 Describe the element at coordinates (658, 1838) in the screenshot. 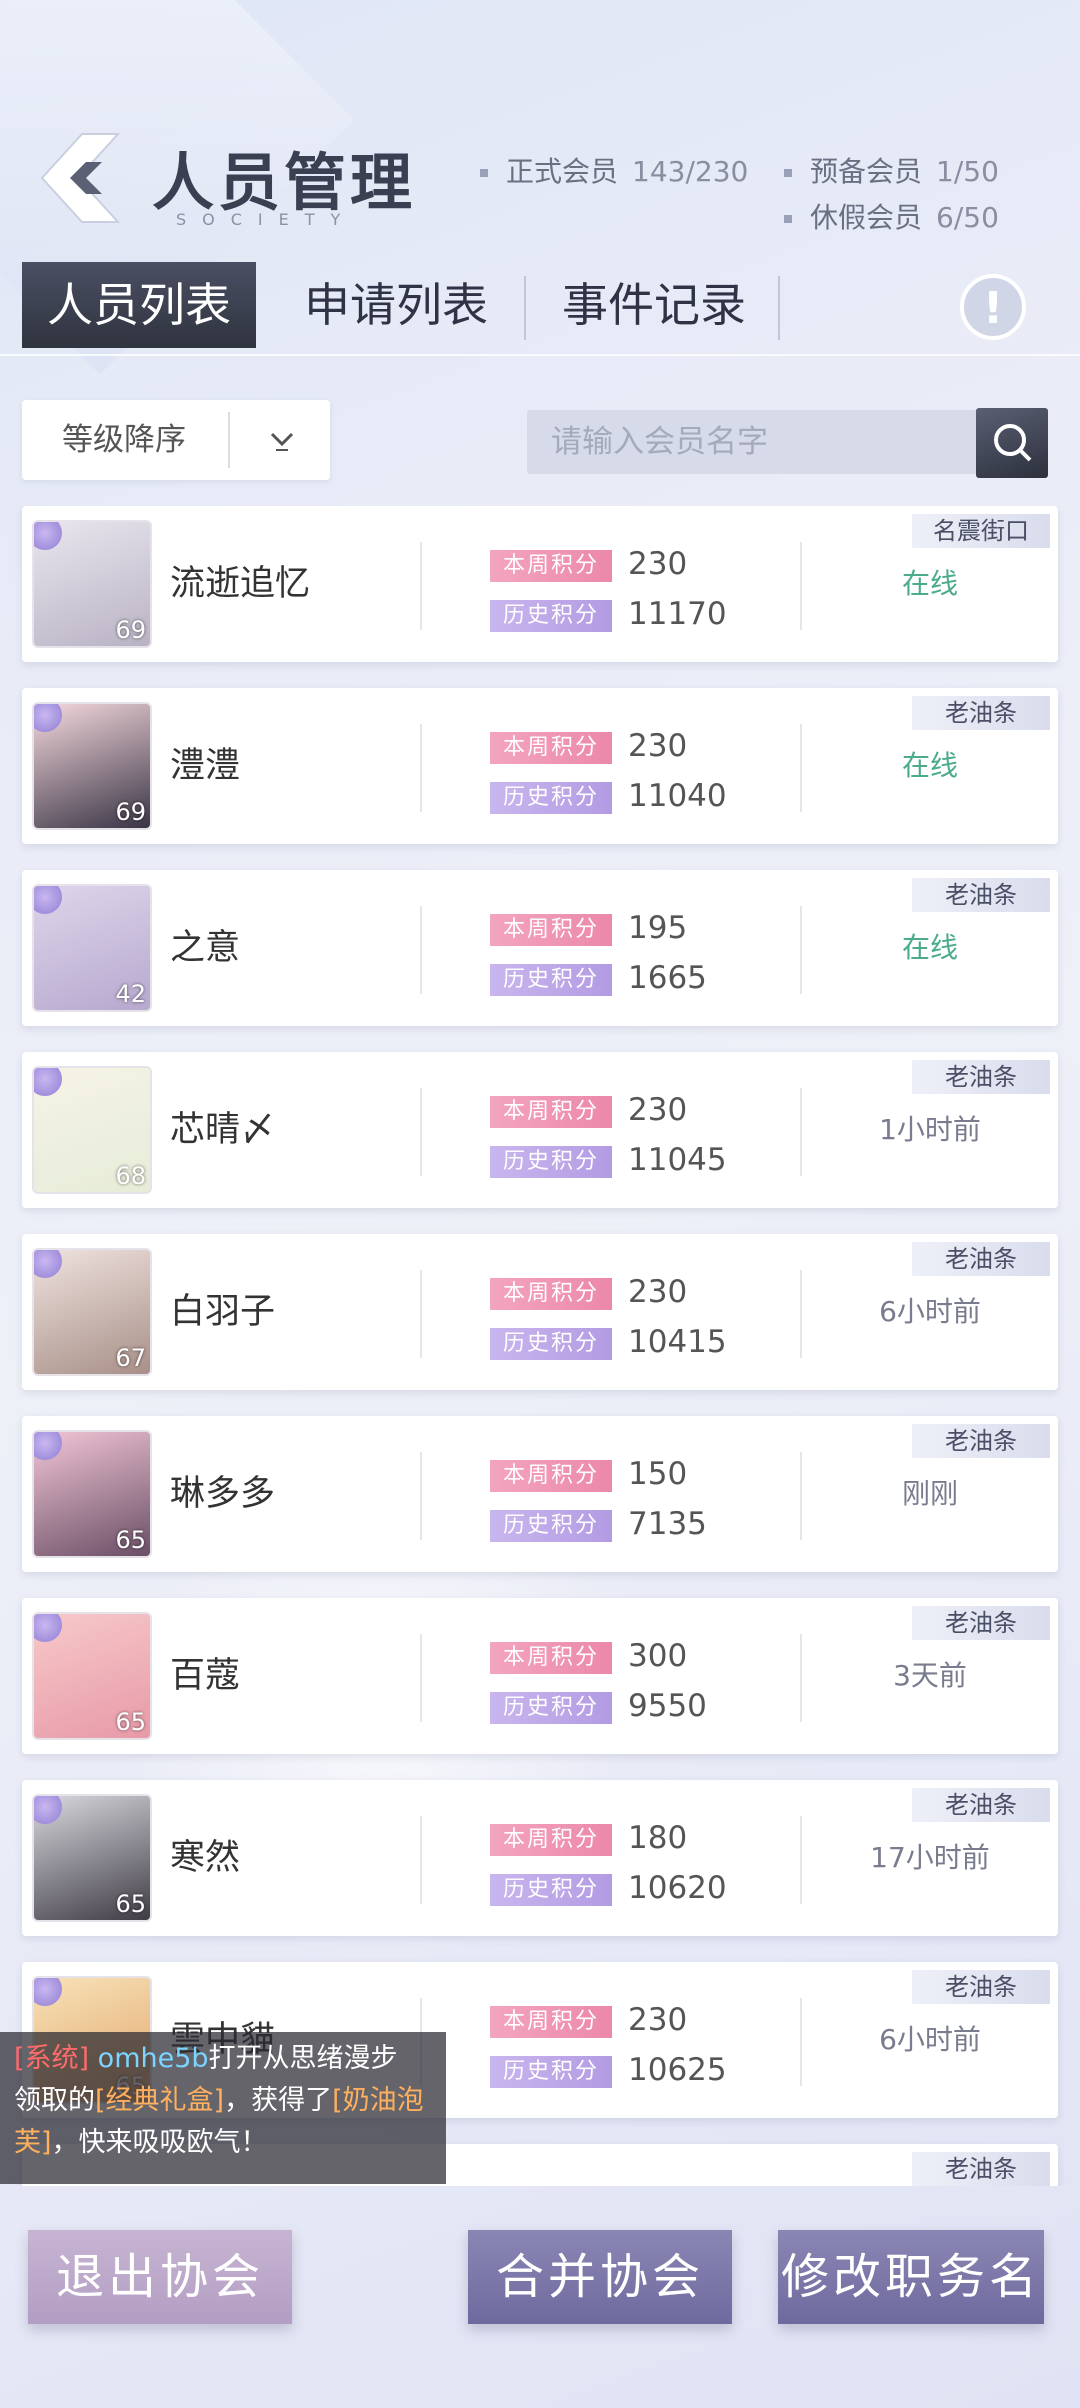

I see `week-score-value: 180` at that location.